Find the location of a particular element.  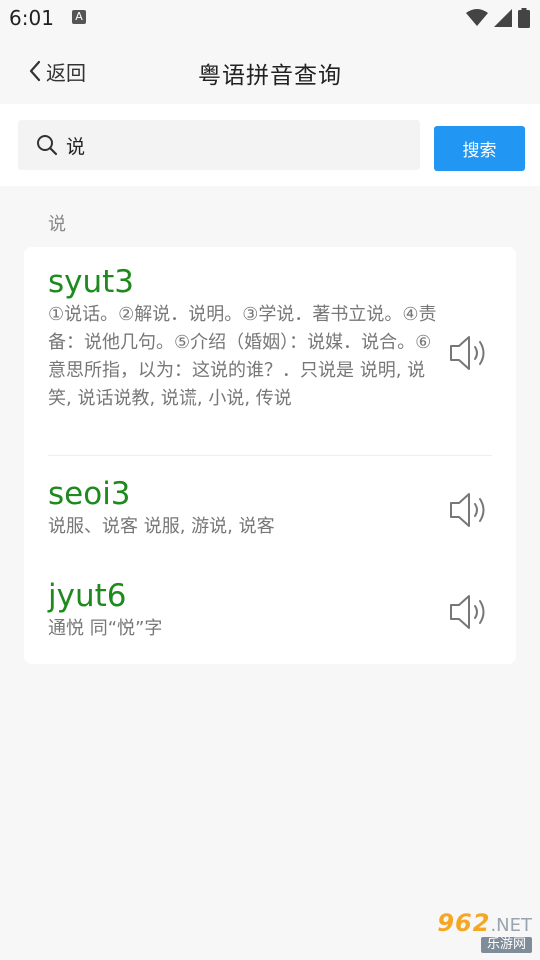

page-title: 粤语拼音查询 is located at coordinates (270, 76).